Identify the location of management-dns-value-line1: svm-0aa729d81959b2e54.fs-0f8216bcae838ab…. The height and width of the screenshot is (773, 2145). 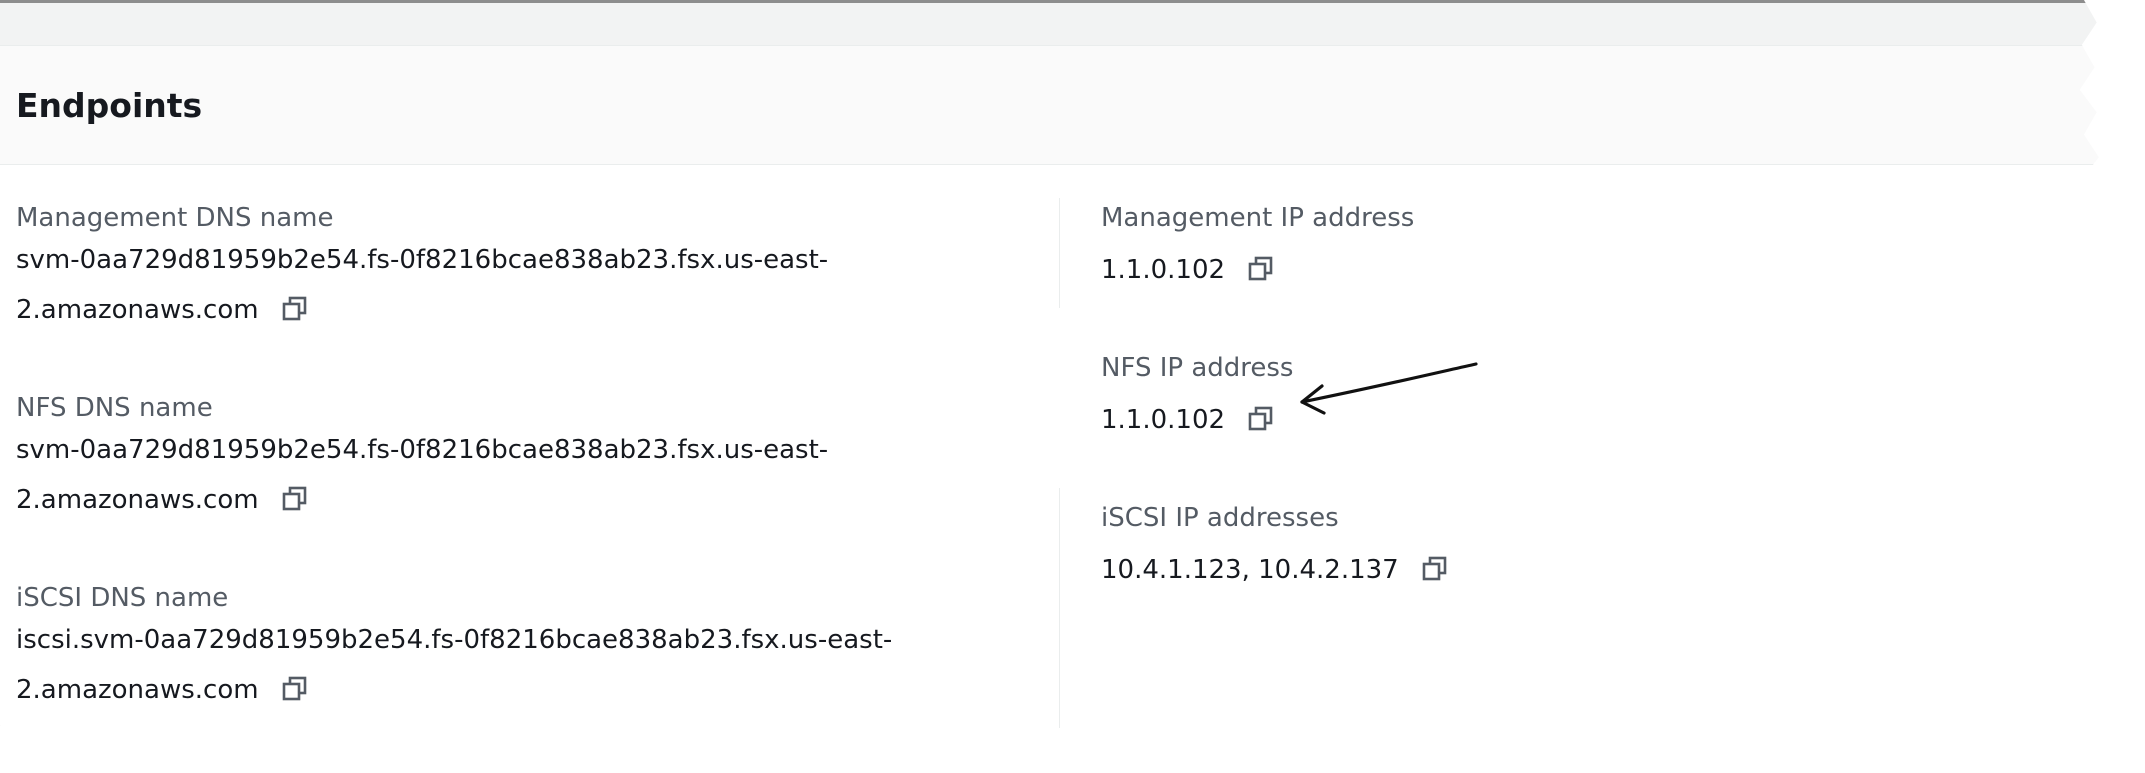
(422, 260).